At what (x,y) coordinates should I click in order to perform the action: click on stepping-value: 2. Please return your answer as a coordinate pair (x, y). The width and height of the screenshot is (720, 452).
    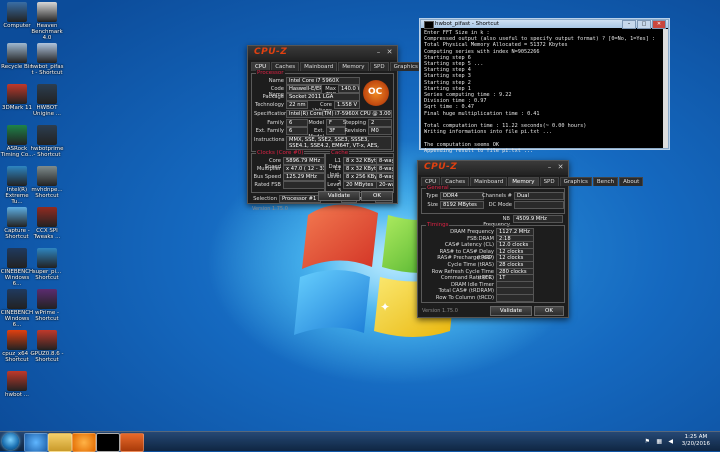
    Looking at the image, I should click on (380, 123).